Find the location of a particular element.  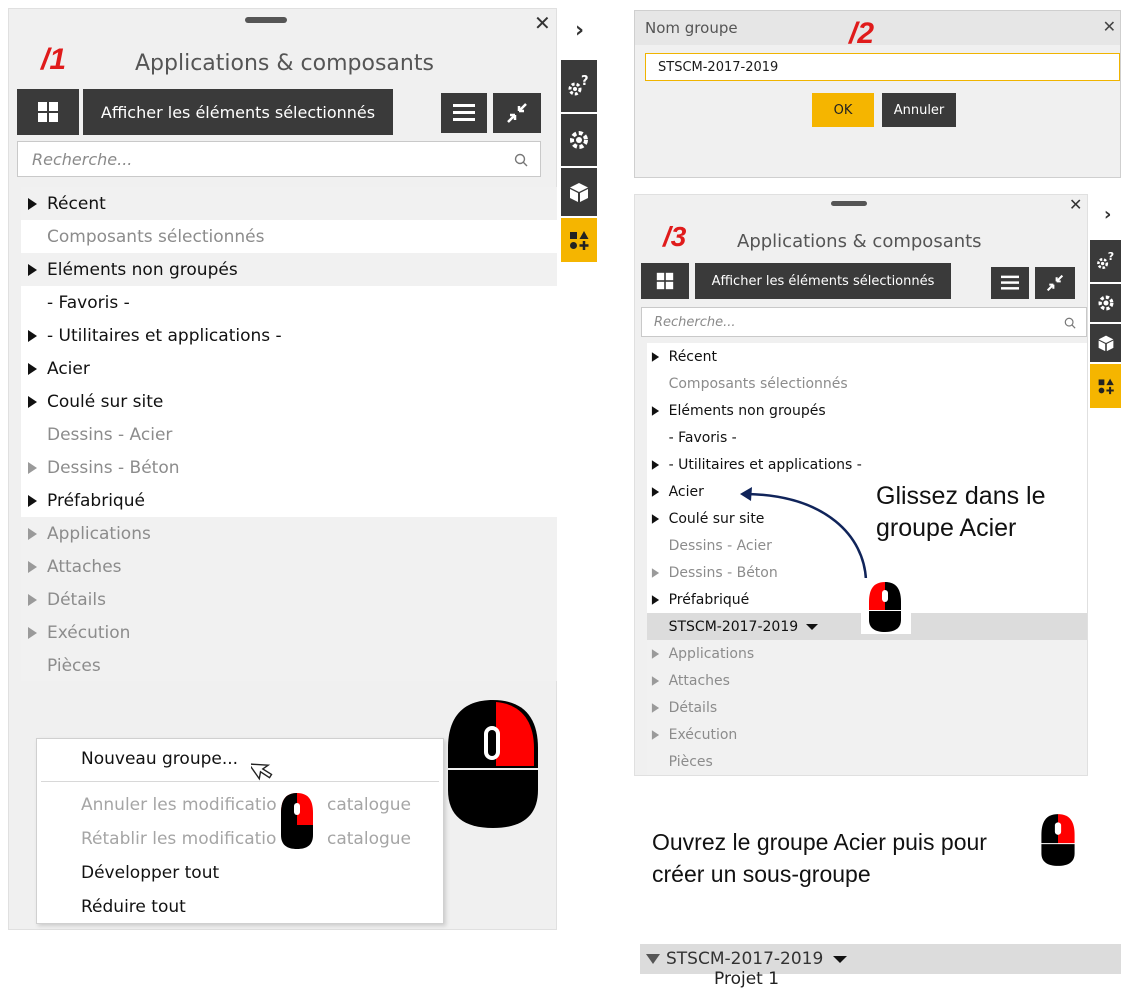

subgroup-row: Projet 1 is located at coordinates (880, 979).